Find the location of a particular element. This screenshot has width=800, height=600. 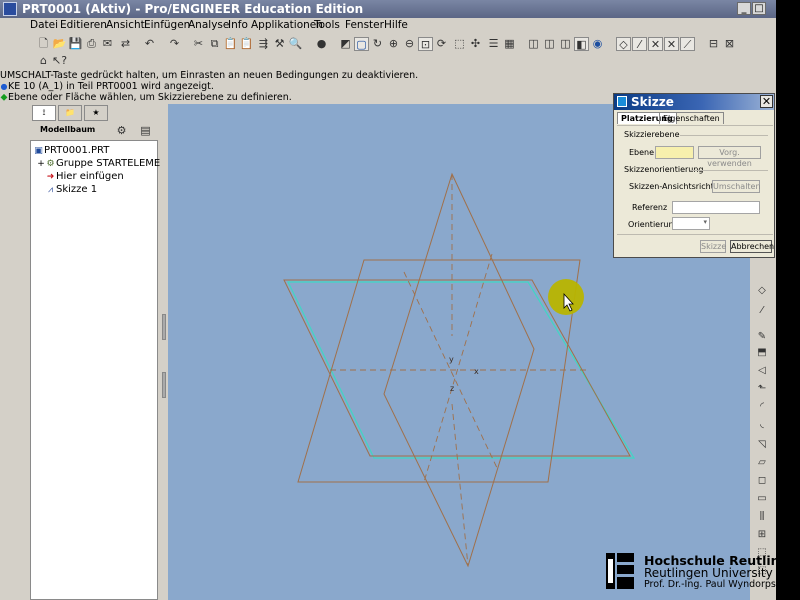

part-icon: ▣ is located at coordinates (38, 151).